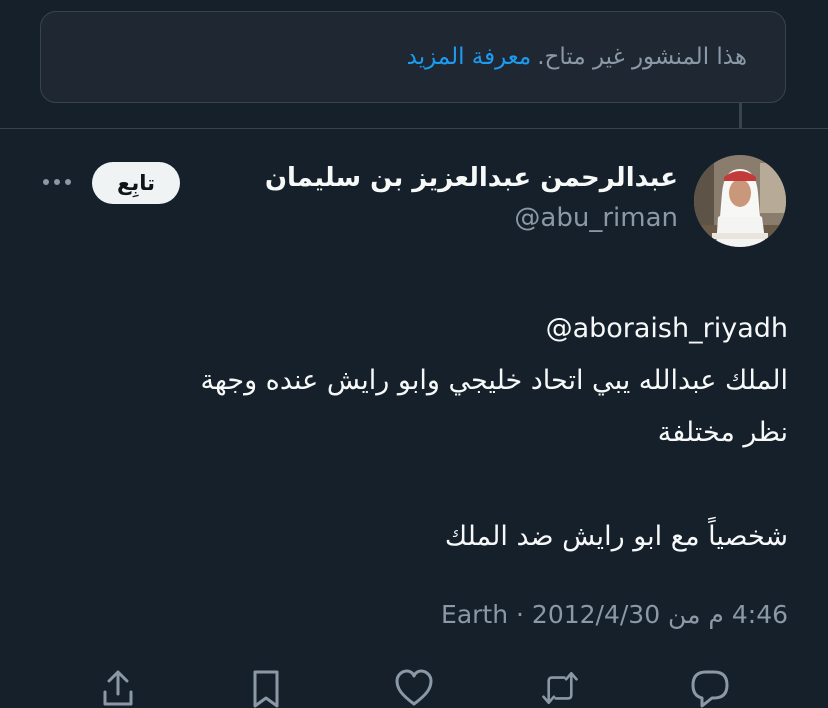 The width and height of the screenshot is (828, 708). I want to click on share-button, so click(118, 688).